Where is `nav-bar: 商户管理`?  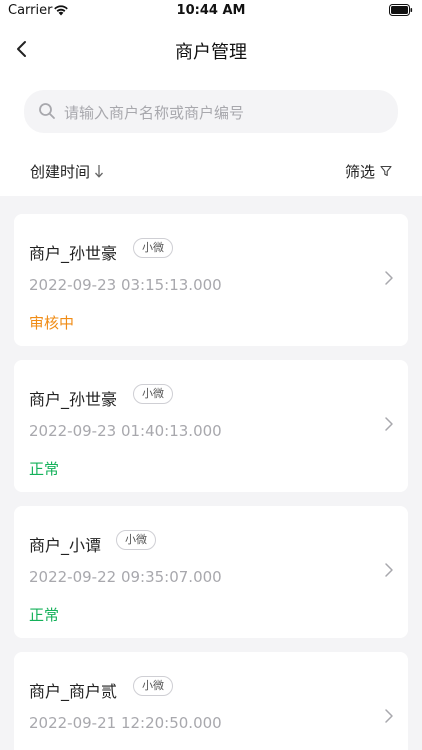
nav-bar: 商户管理 is located at coordinates (211, 50).